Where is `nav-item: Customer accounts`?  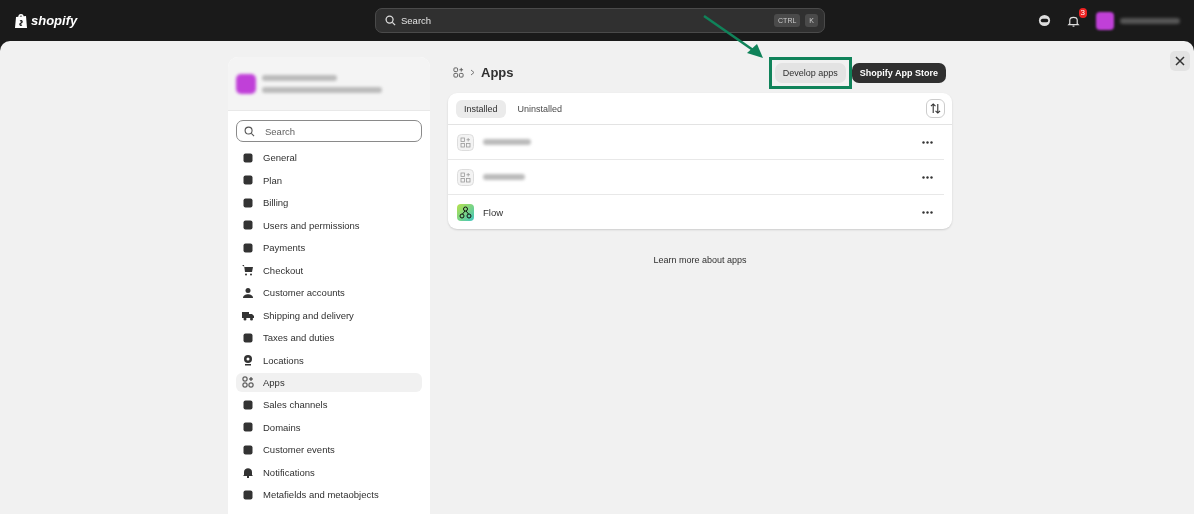
nav-item: Customer accounts is located at coordinates (329, 292).